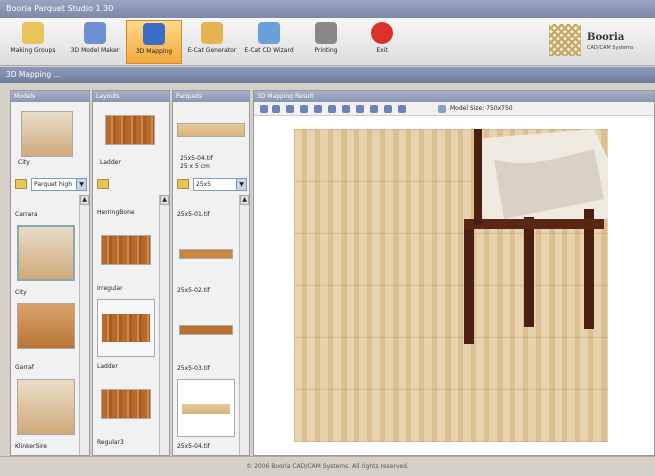 This screenshot has height=476, width=655. Describe the element at coordinates (204, 184) in the screenshot. I see `parquets-filter-value: 25x5` at that location.